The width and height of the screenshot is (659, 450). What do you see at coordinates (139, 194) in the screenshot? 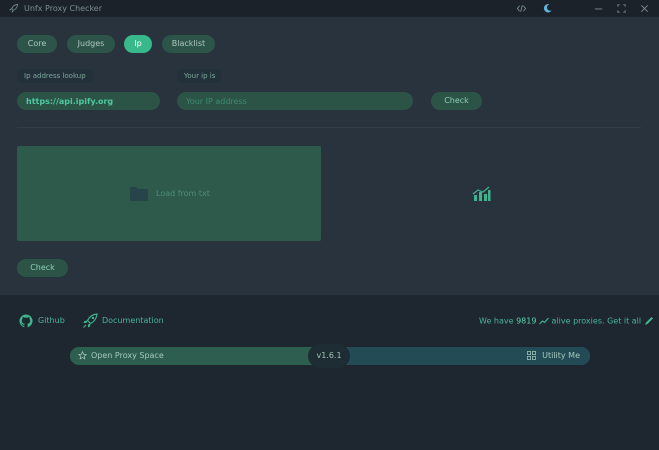
I see `folder-icon` at bounding box center [139, 194].